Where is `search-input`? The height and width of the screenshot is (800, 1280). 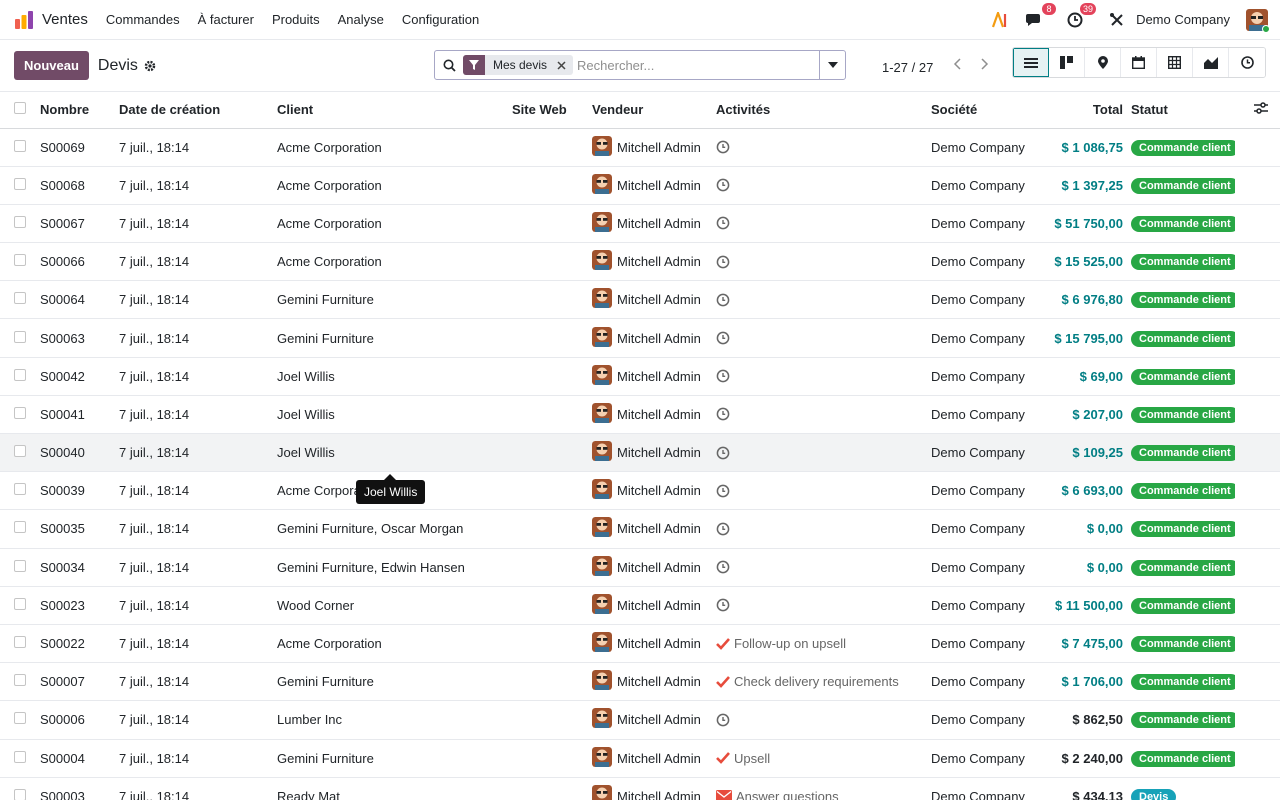
search-input is located at coordinates (698, 65).